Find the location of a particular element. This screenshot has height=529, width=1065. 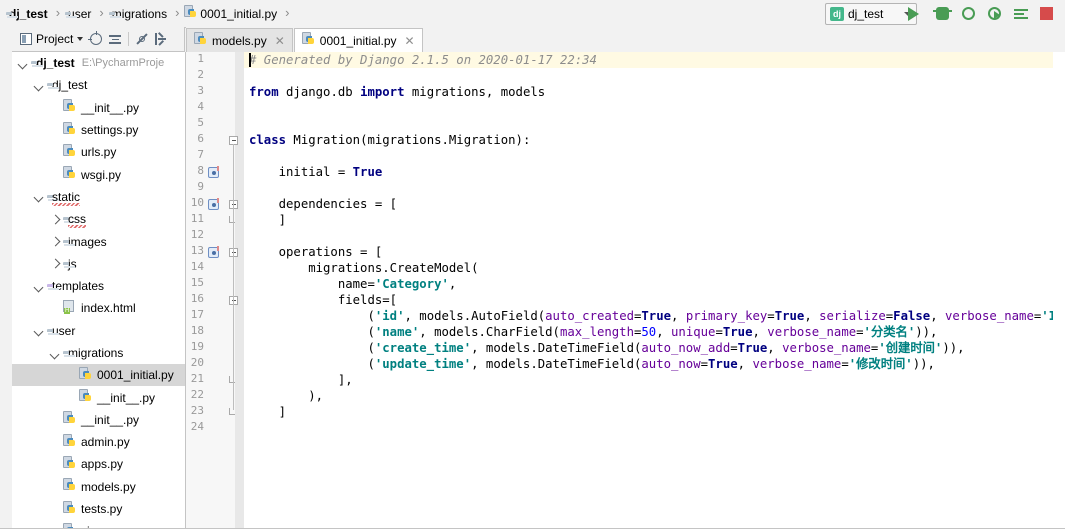

breadcrumb-label: dj_test is located at coordinates (28, 13).